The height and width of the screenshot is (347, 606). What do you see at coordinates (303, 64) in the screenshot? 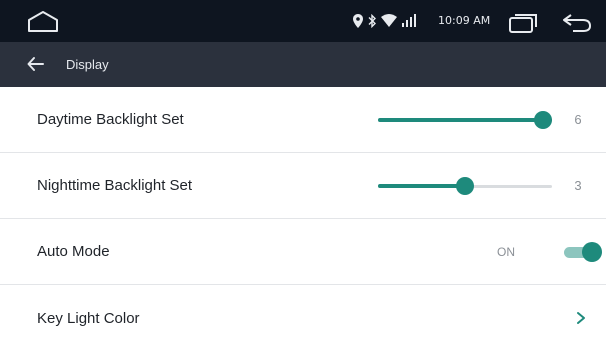
I see `app-toolbar: Display` at bounding box center [303, 64].